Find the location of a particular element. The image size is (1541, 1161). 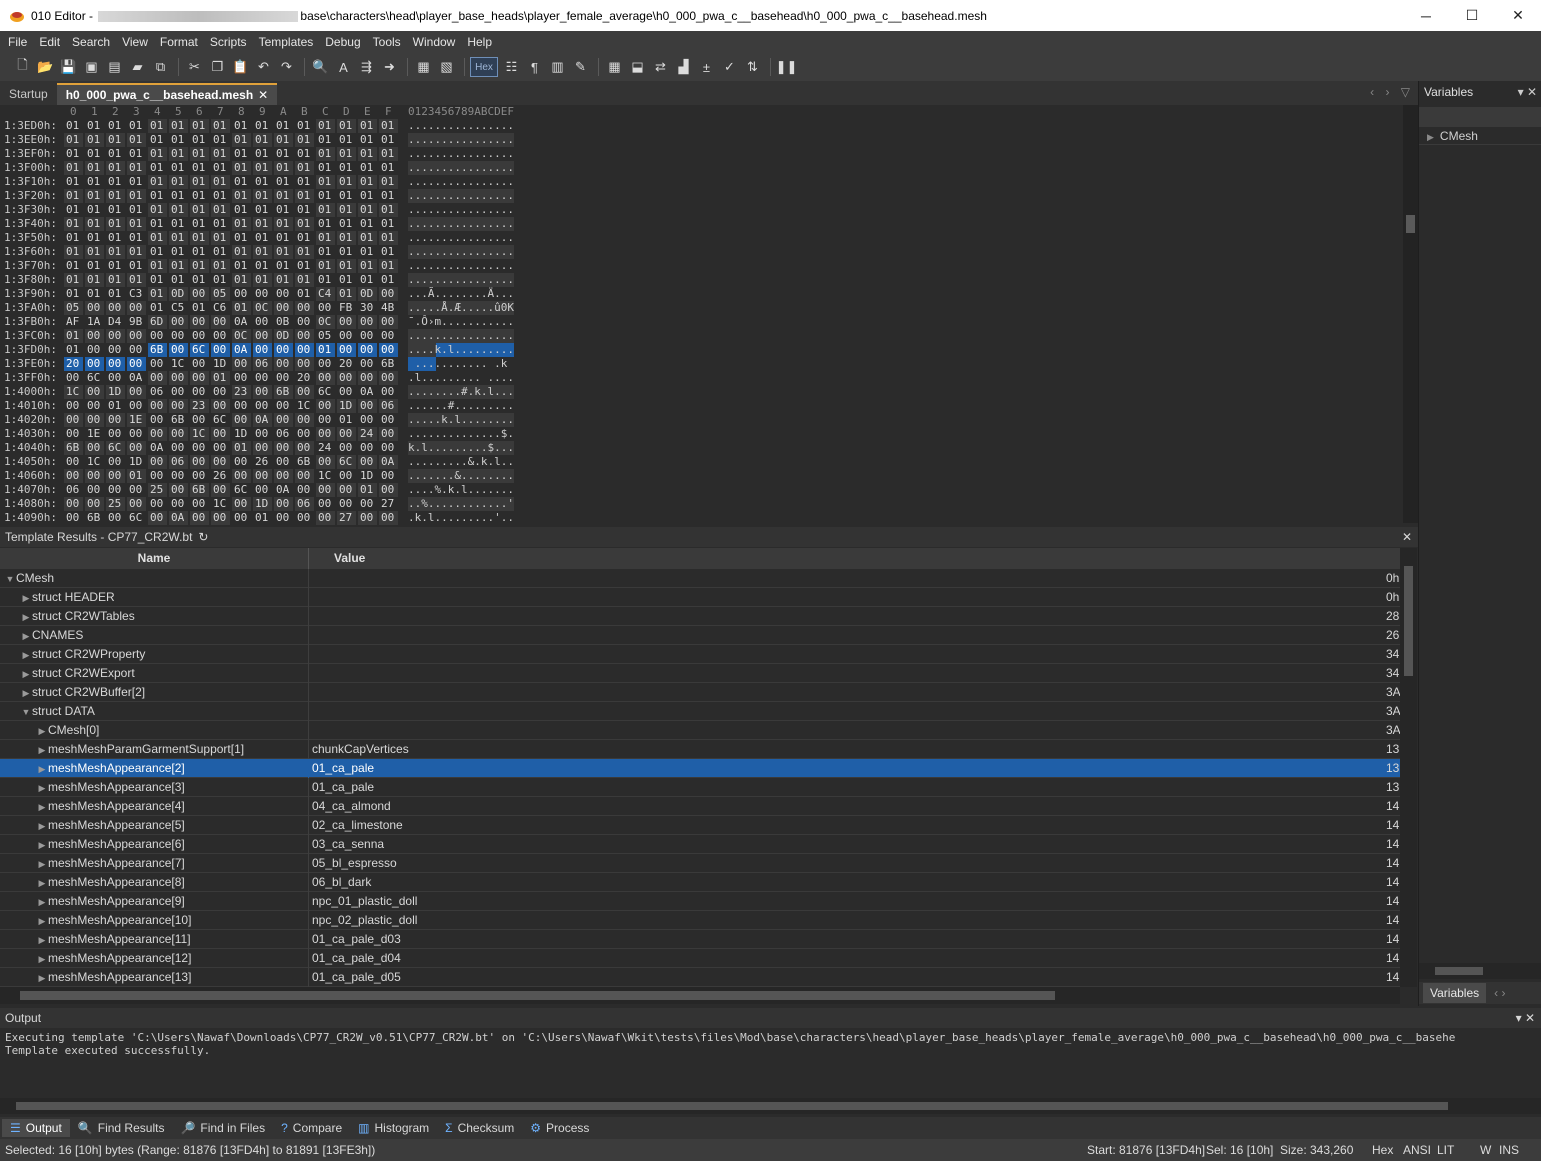

template-row: ▼ struct DATA 3A is located at coordinates (700, 711).